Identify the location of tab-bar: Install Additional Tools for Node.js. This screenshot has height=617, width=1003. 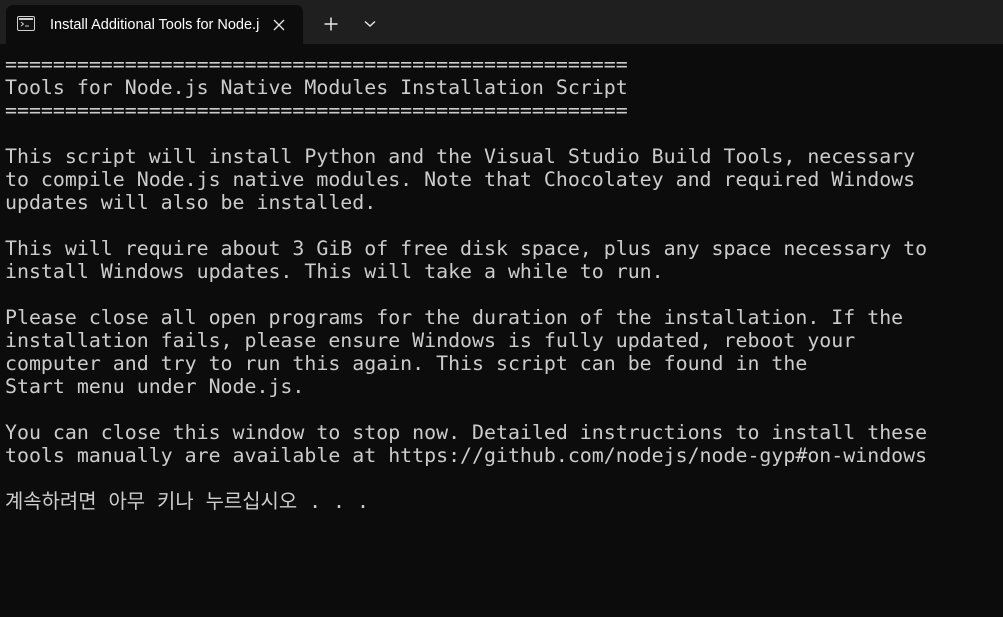
(501, 22).